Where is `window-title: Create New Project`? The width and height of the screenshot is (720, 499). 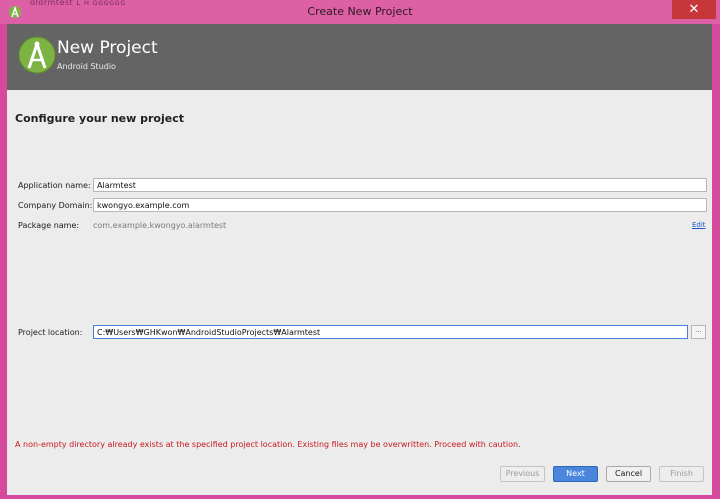
window-title: Create New Project is located at coordinates (360, 11).